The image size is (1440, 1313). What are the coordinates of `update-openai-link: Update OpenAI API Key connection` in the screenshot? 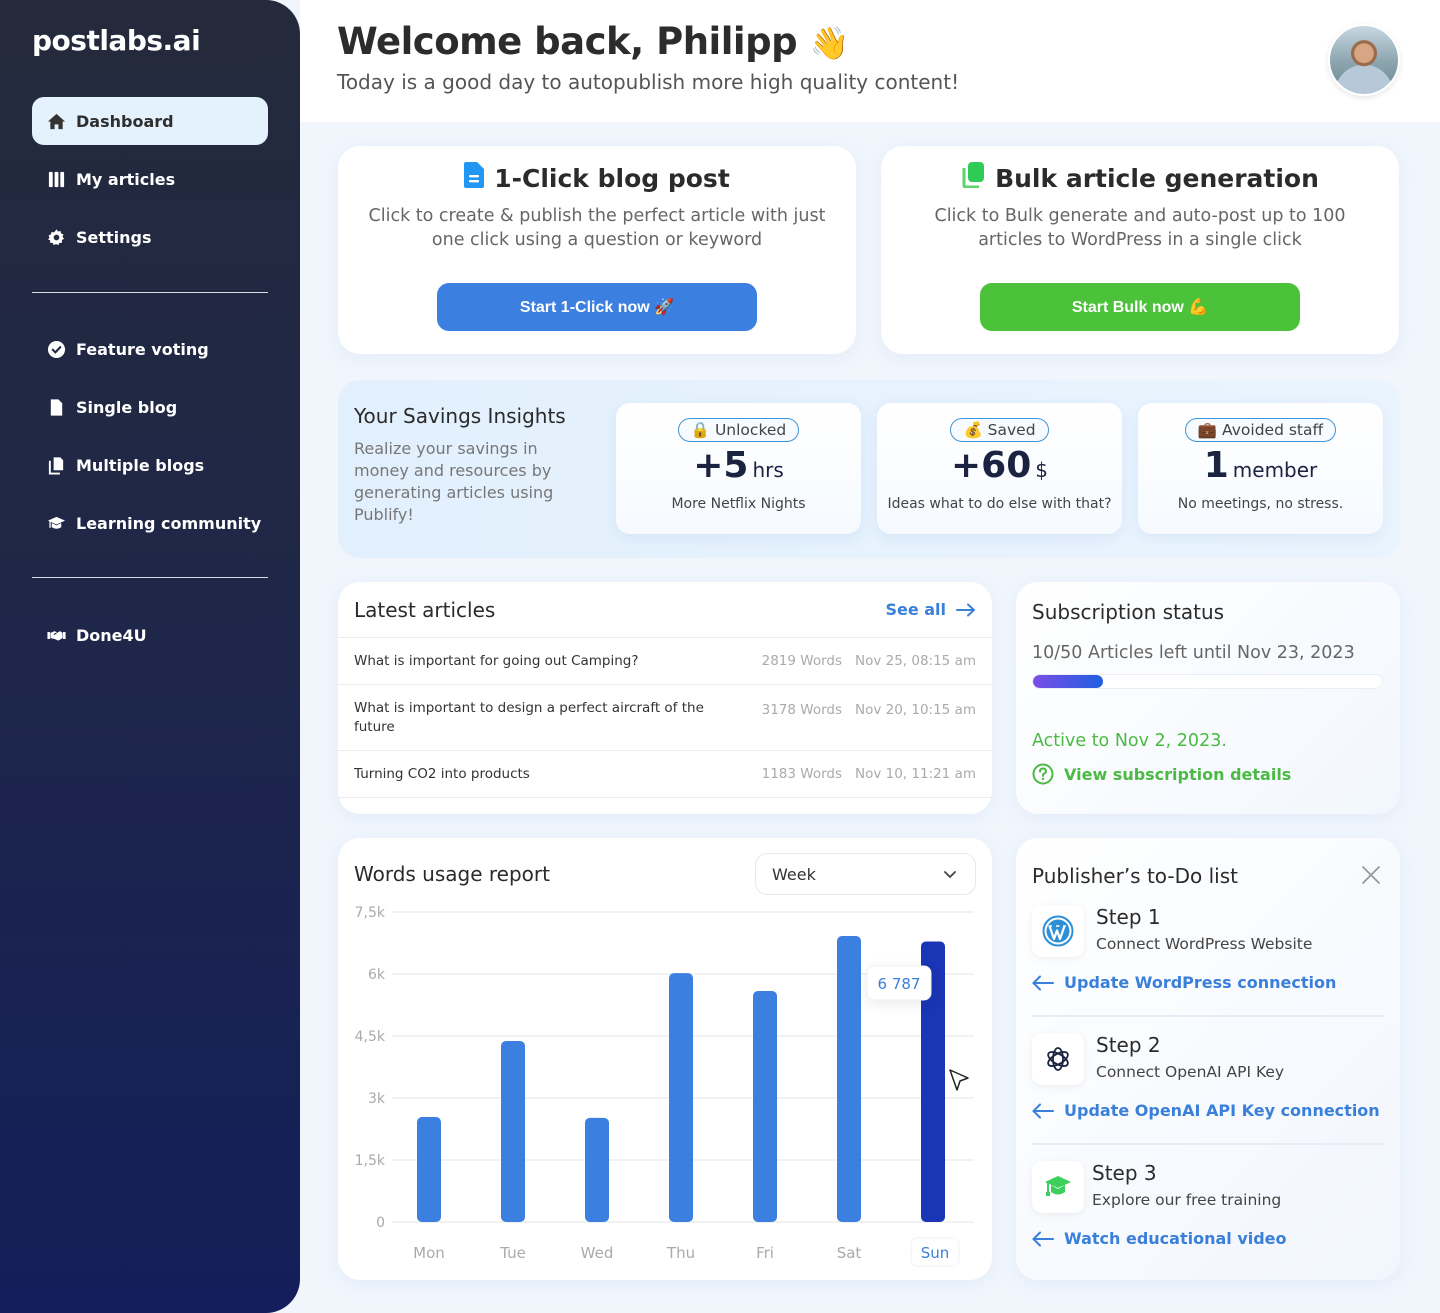 It's located at (1206, 1110).